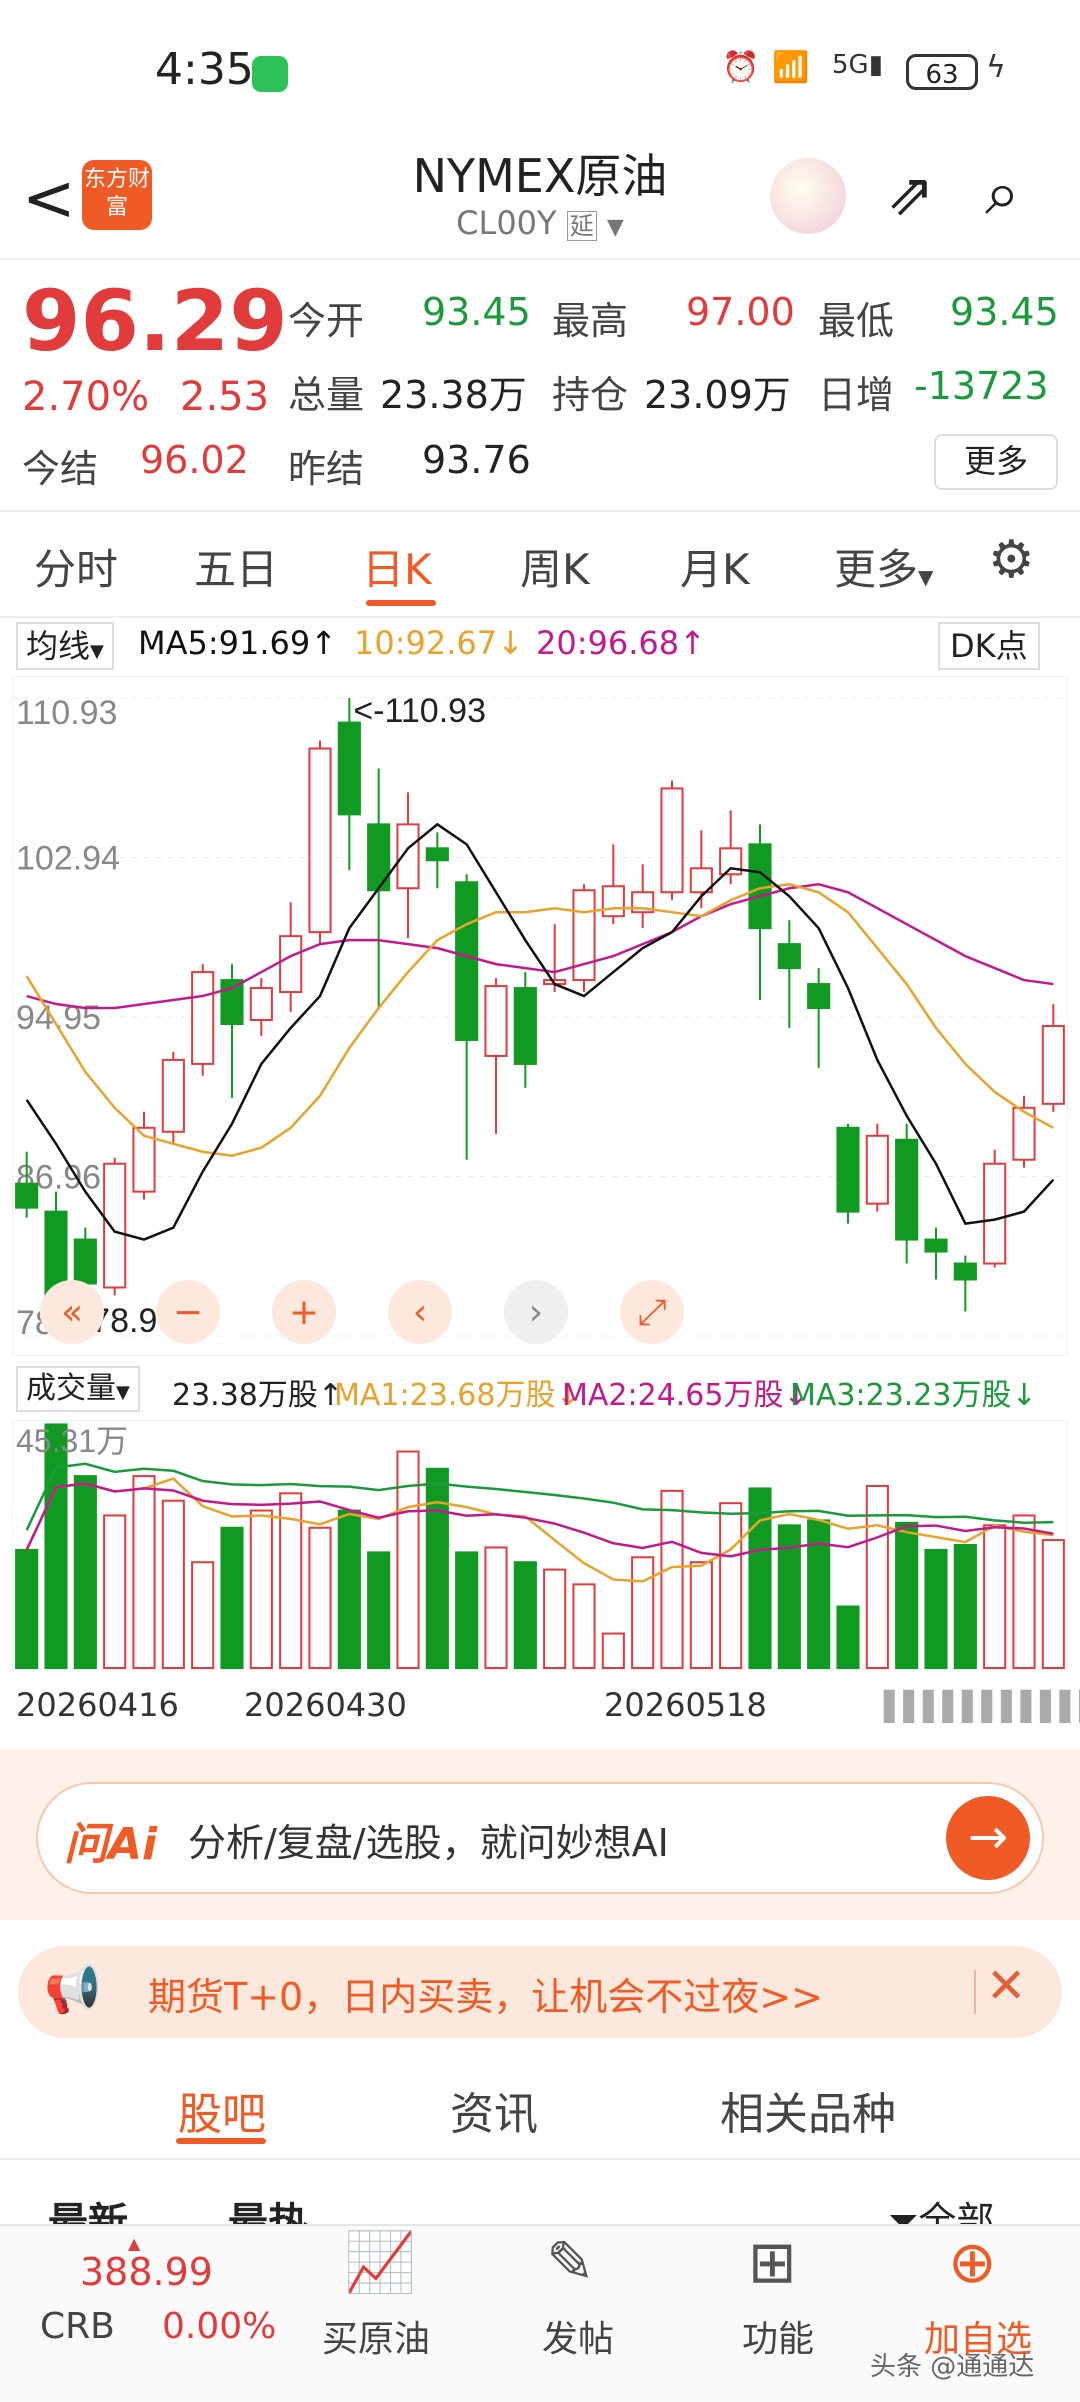 The image size is (1080, 2402). What do you see at coordinates (304, 1312) in the screenshot?
I see `zoom-in-button-icon: +` at bounding box center [304, 1312].